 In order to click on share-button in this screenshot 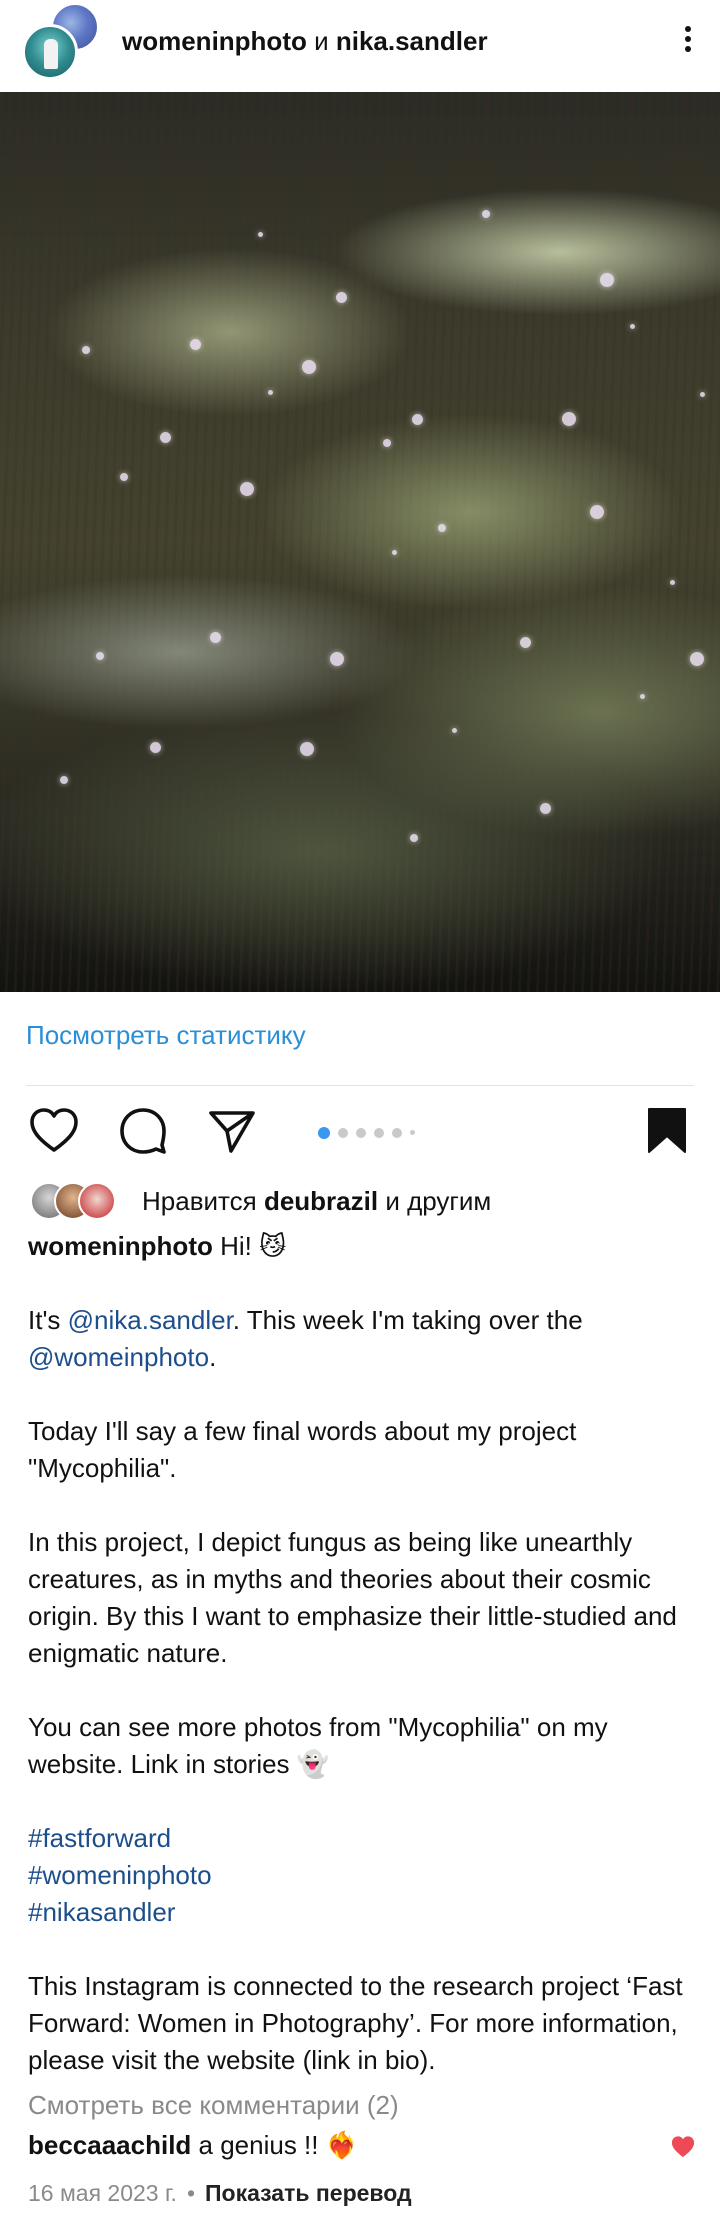, I will do `click(232, 1131)`.